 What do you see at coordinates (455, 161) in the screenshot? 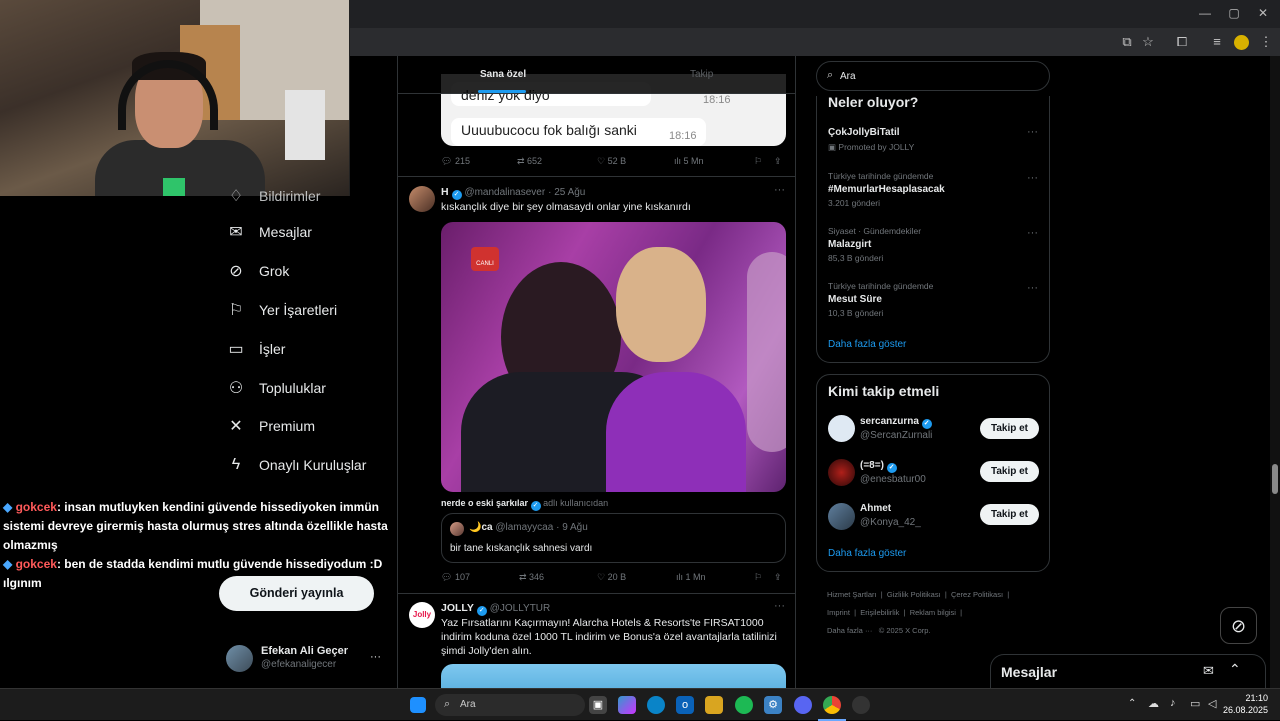
I see `reply-button: 💬︎ 215` at bounding box center [455, 161].